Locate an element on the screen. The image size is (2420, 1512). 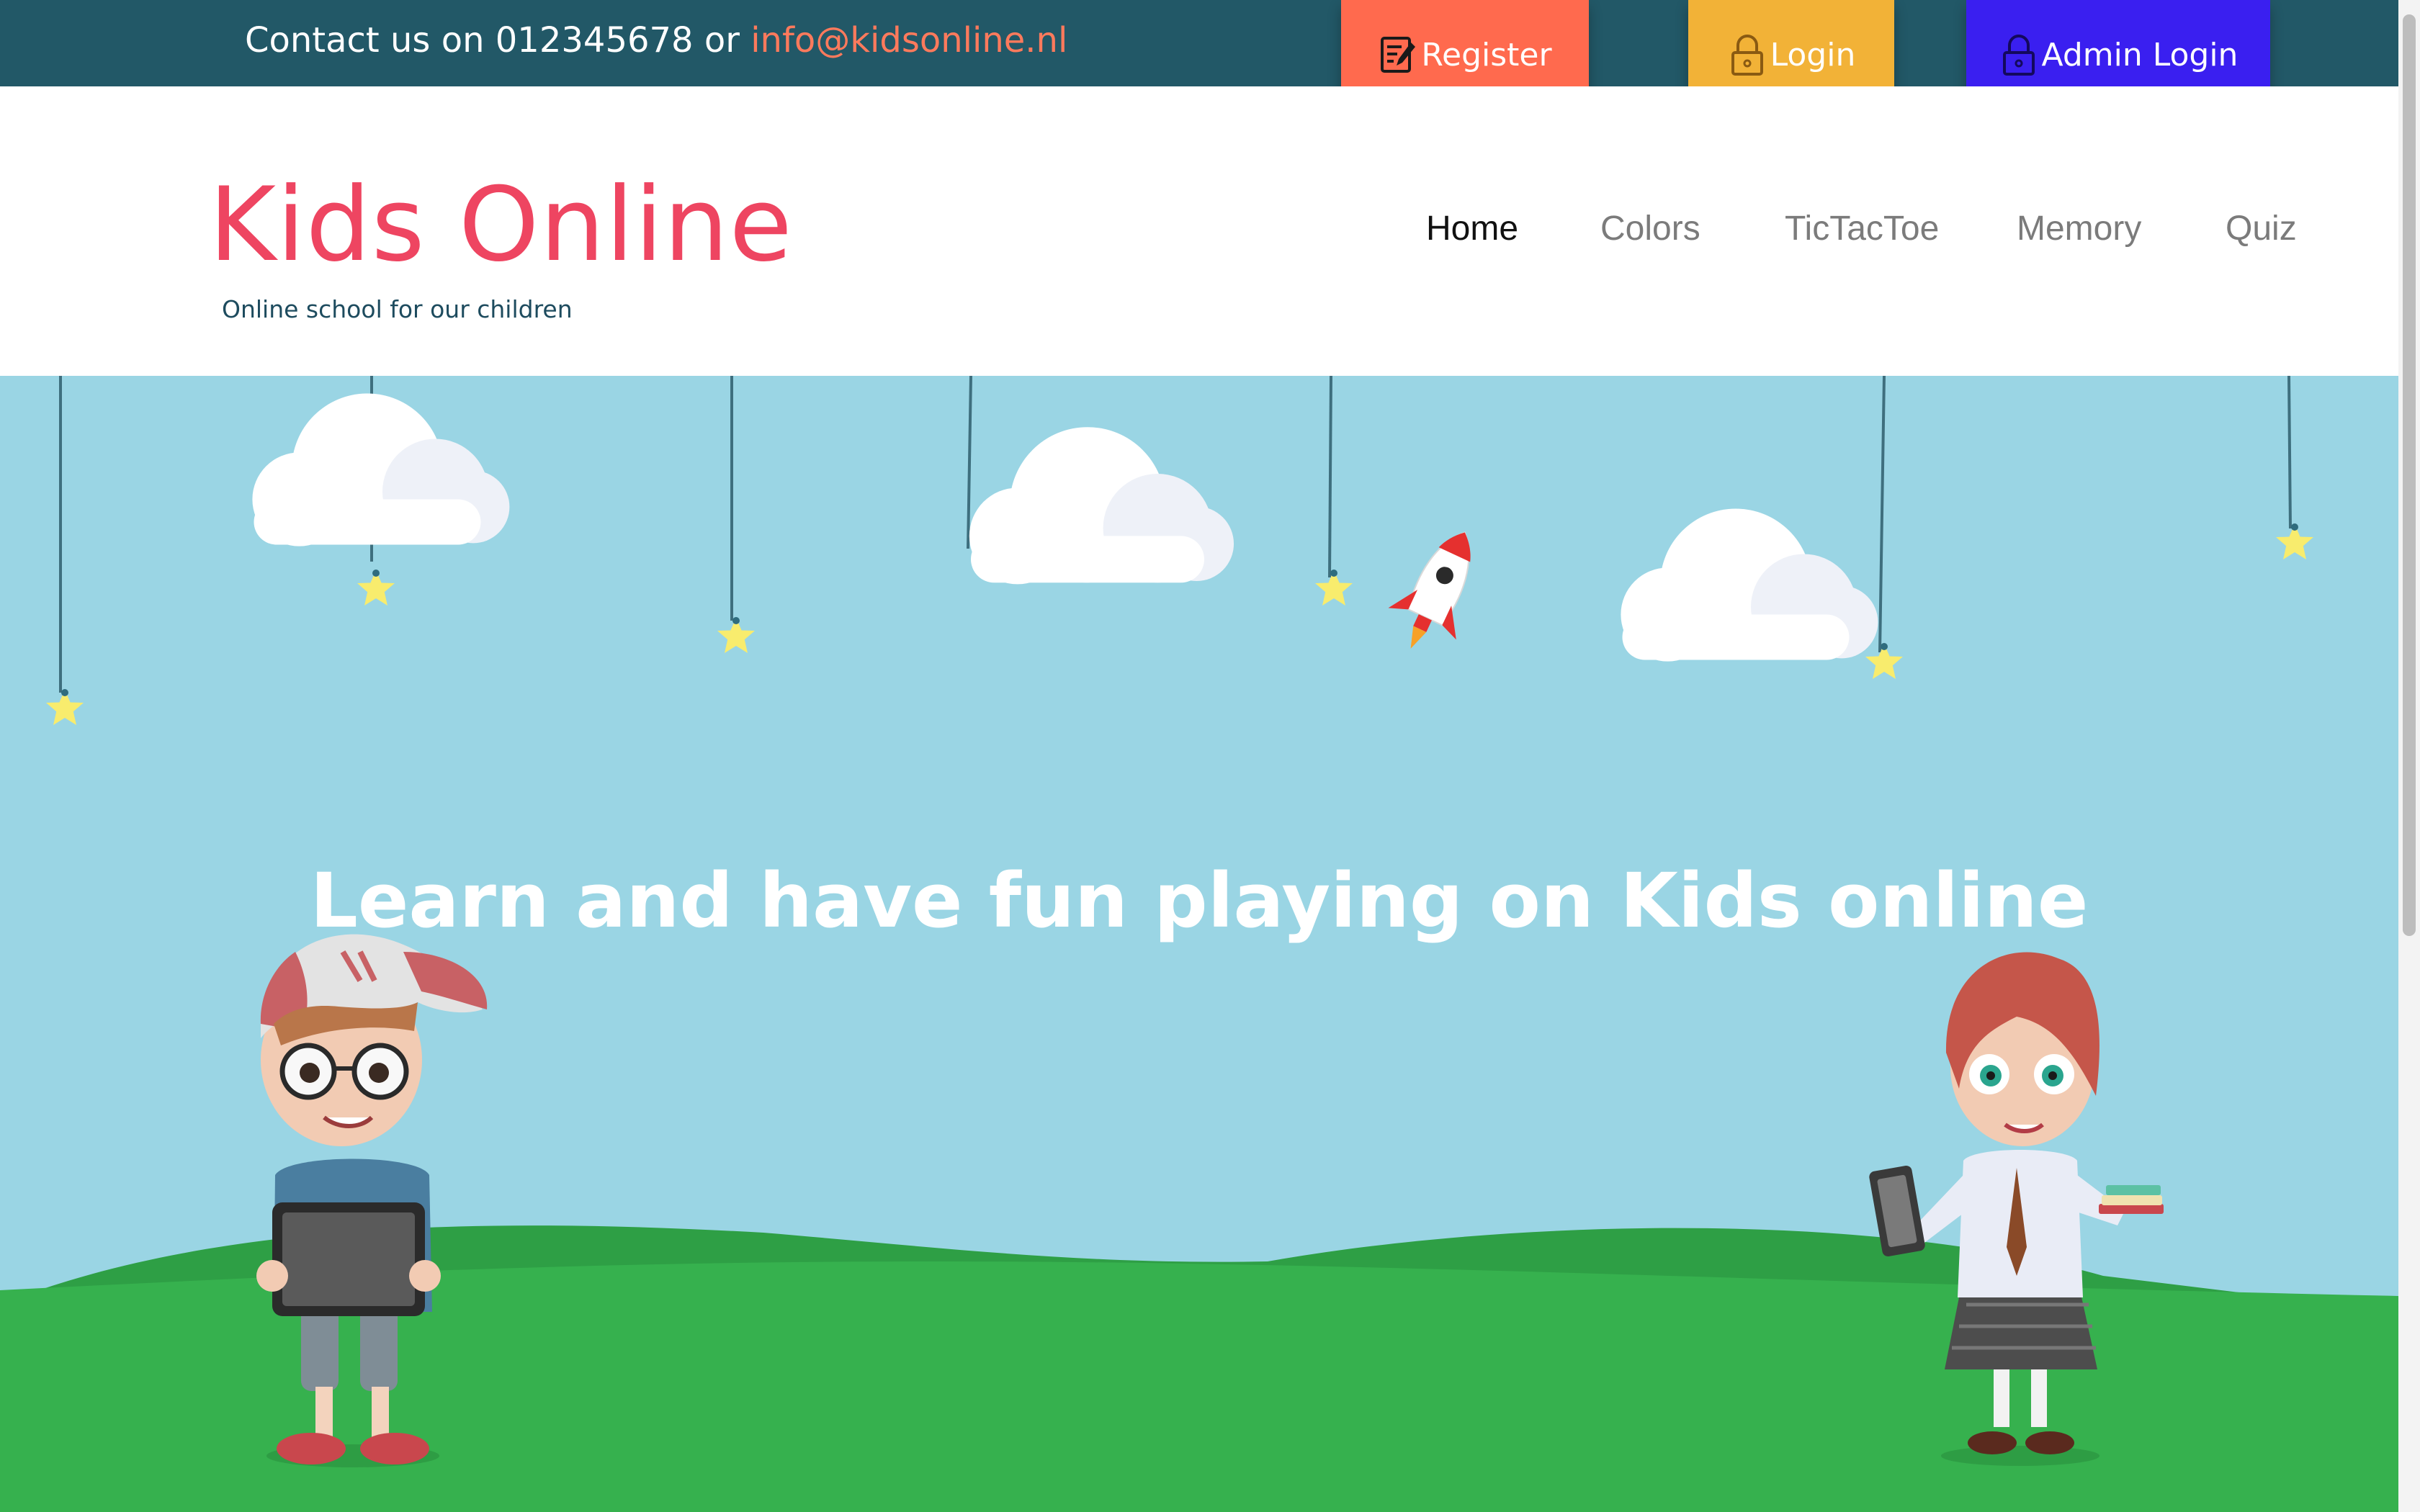
nav-item-colors: Colors is located at coordinates (1650, 228).